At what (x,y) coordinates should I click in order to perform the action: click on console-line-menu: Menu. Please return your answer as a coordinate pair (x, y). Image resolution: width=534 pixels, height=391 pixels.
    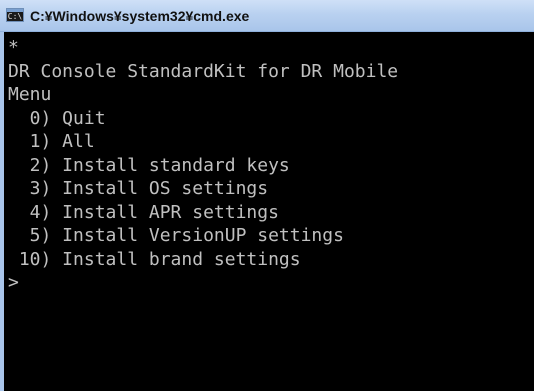
    Looking at the image, I should click on (30, 94).